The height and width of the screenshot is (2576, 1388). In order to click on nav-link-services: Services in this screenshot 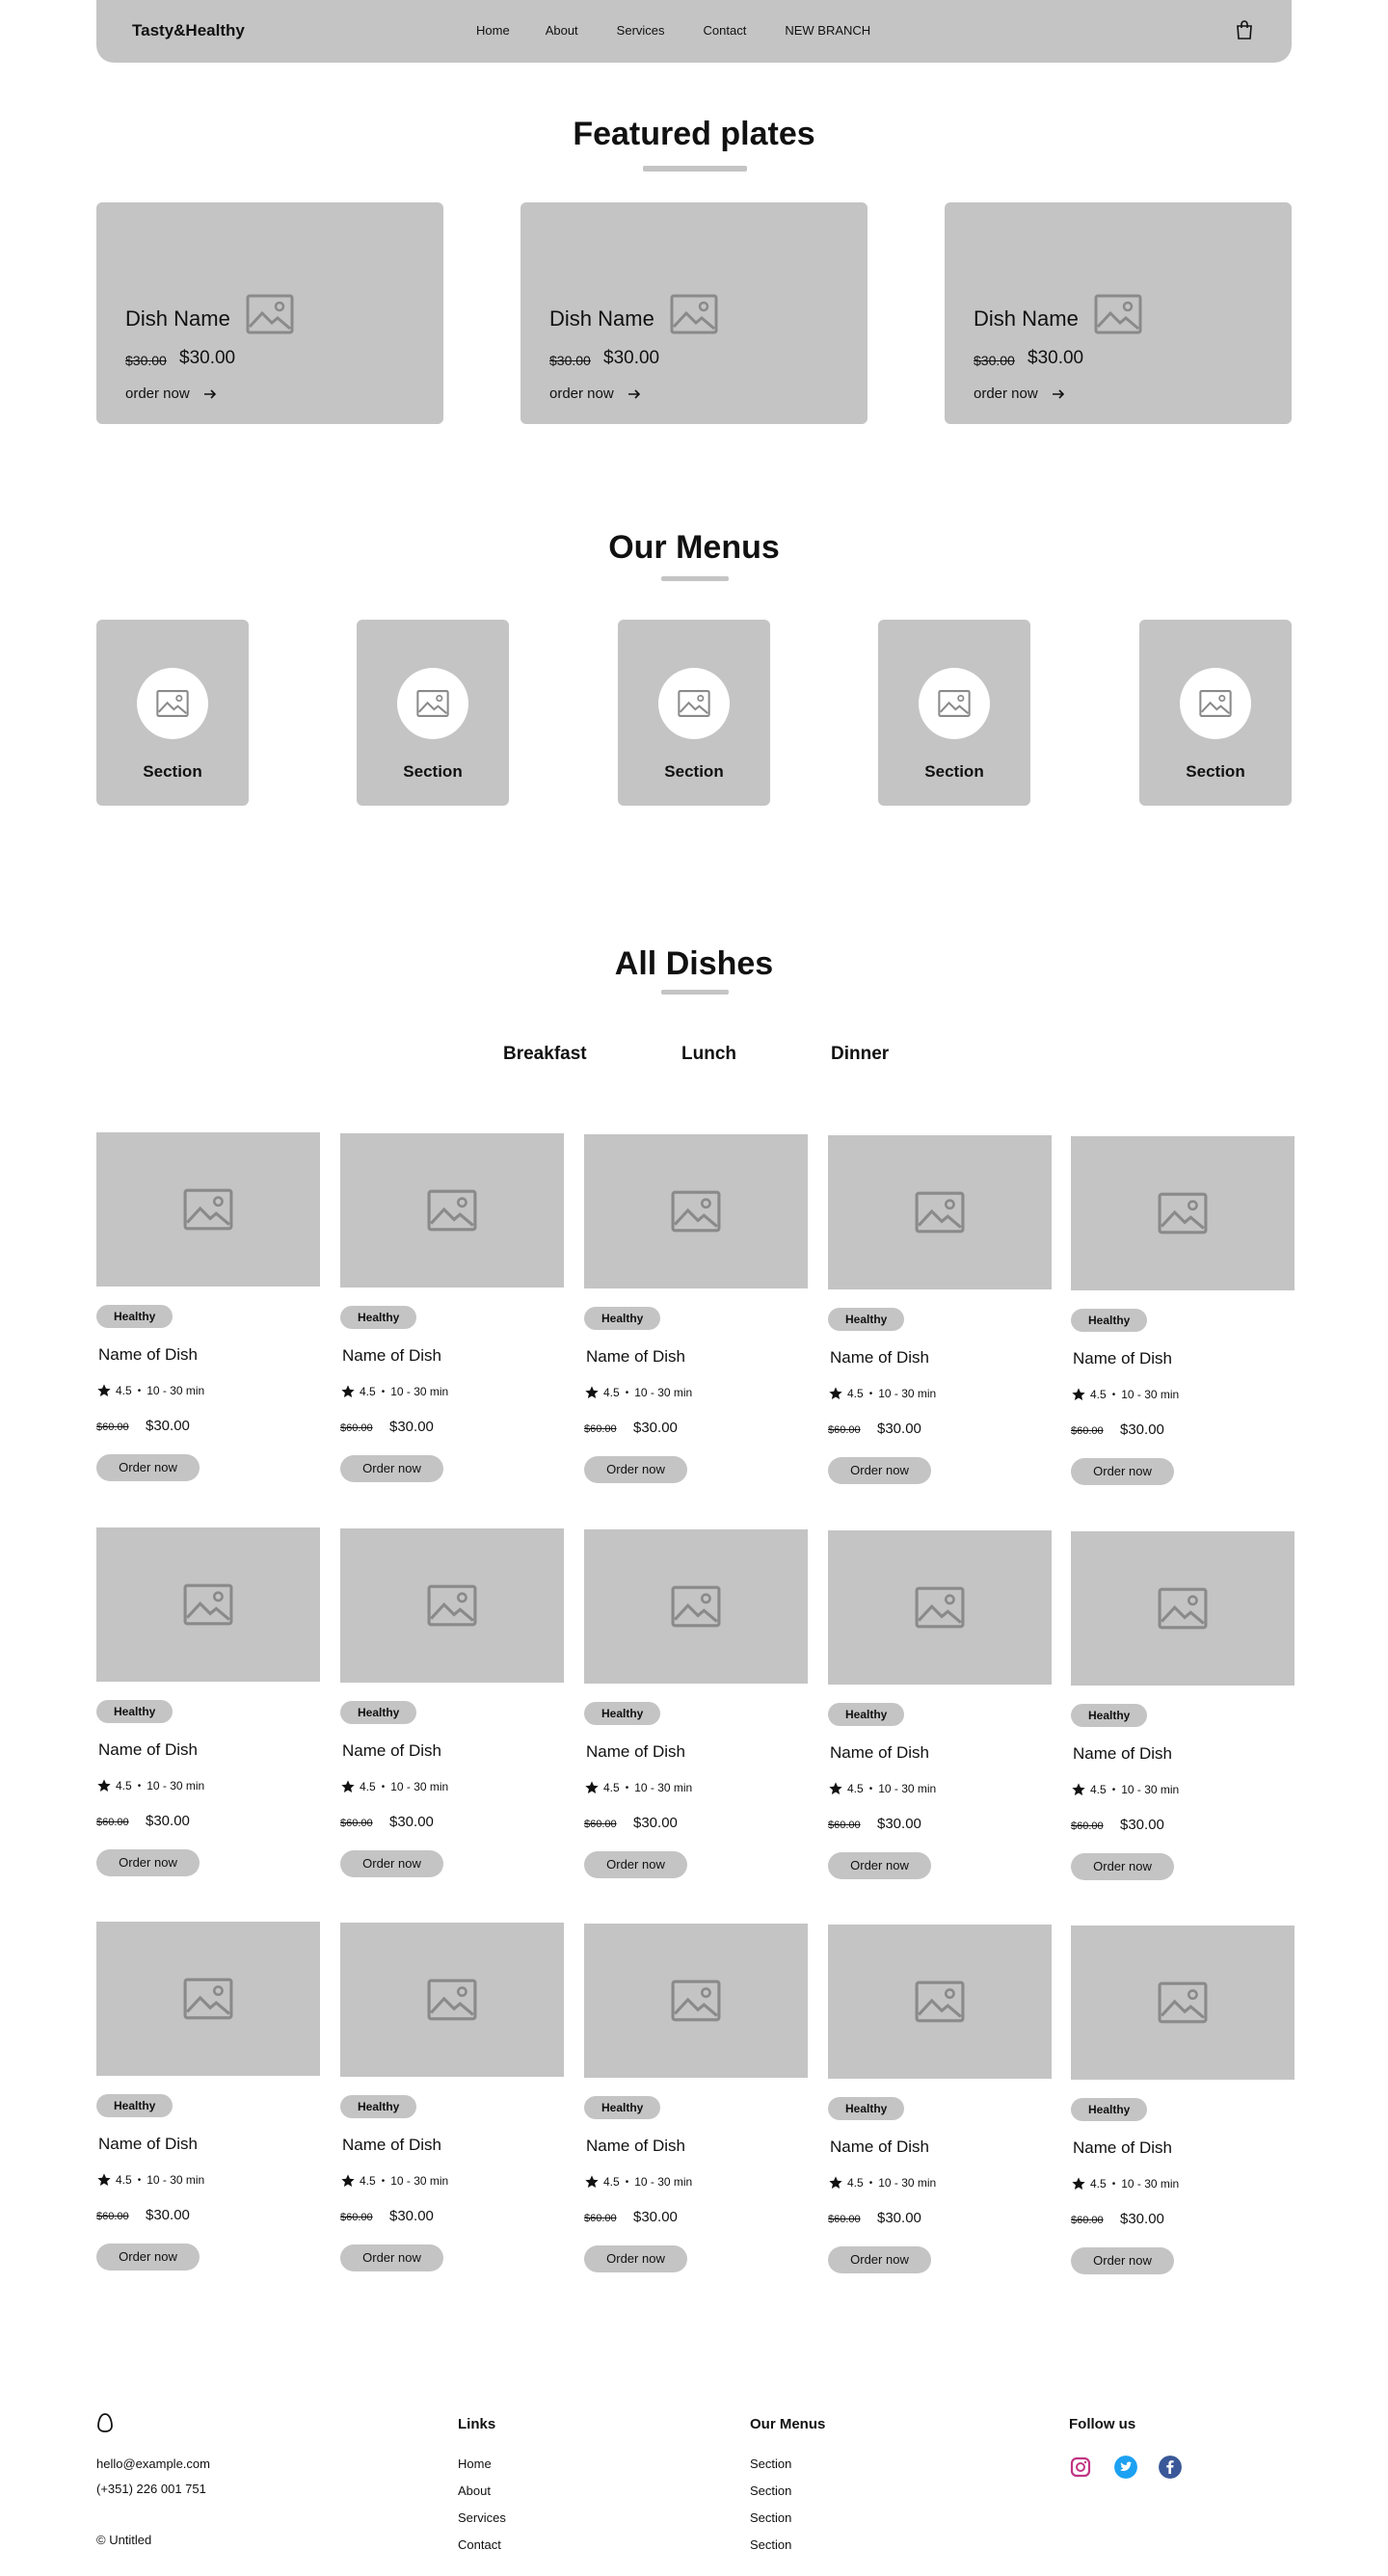, I will do `click(641, 30)`.